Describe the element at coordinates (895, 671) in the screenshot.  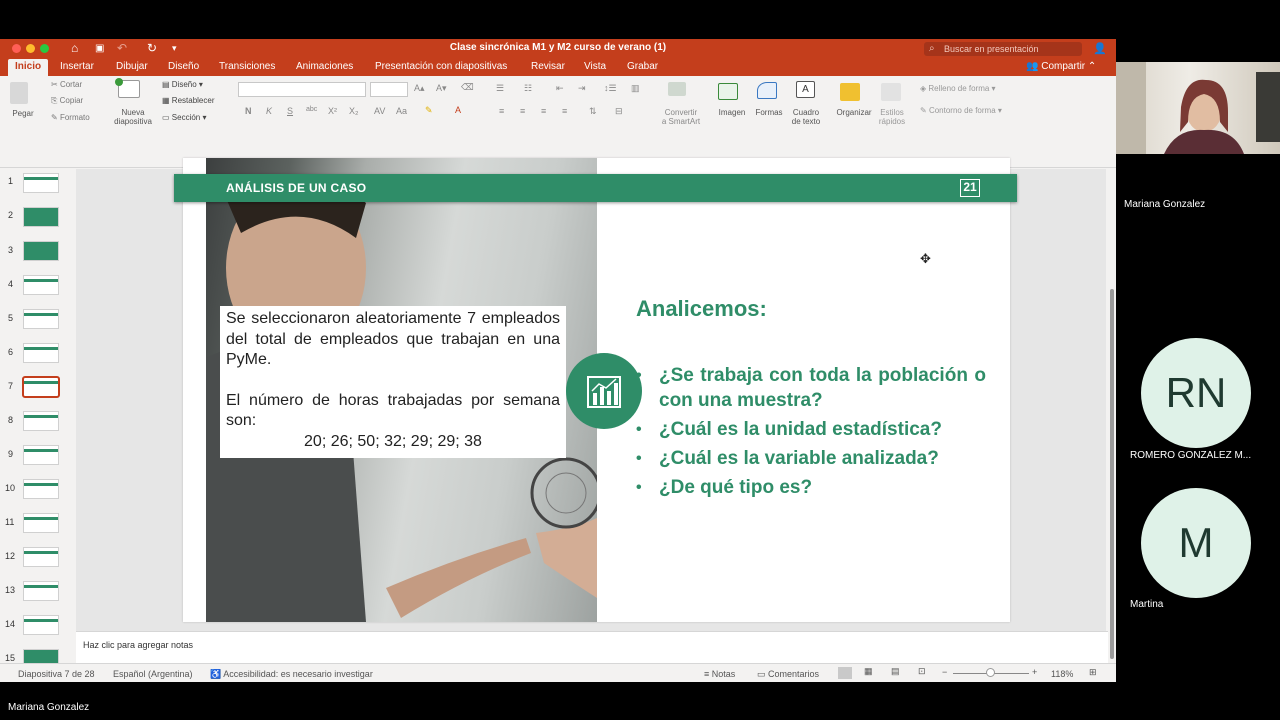
I see `reading-view-icon: ▤` at that location.